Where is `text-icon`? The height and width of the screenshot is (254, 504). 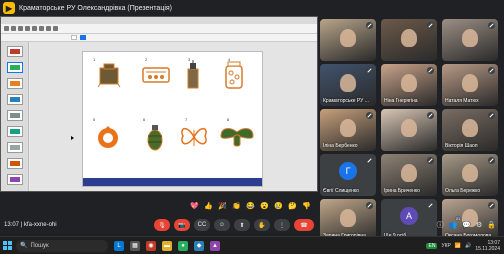 text-icon is located at coordinates (48, 28).